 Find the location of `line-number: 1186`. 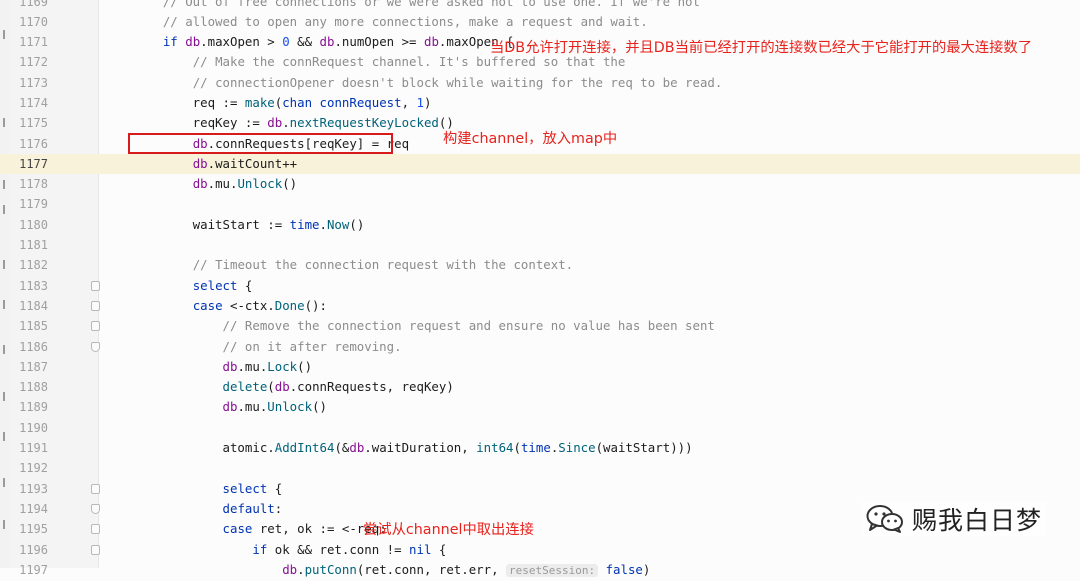

line-number: 1186 is located at coordinates (29, 347).